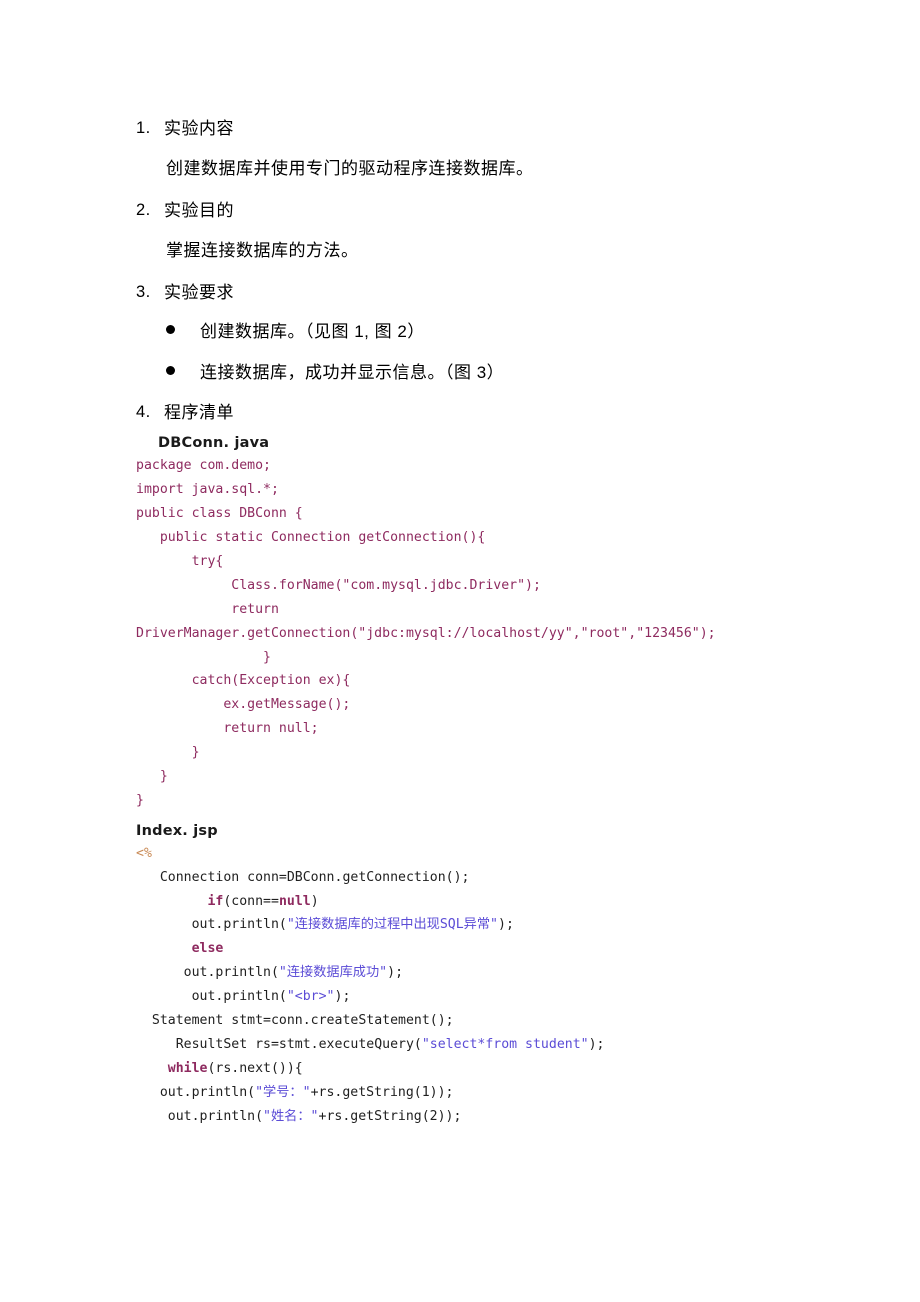 The height and width of the screenshot is (1302, 920). What do you see at coordinates (203, 466) in the screenshot?
I see `code-line: package com.demo;` at bounding box center [203, 466].